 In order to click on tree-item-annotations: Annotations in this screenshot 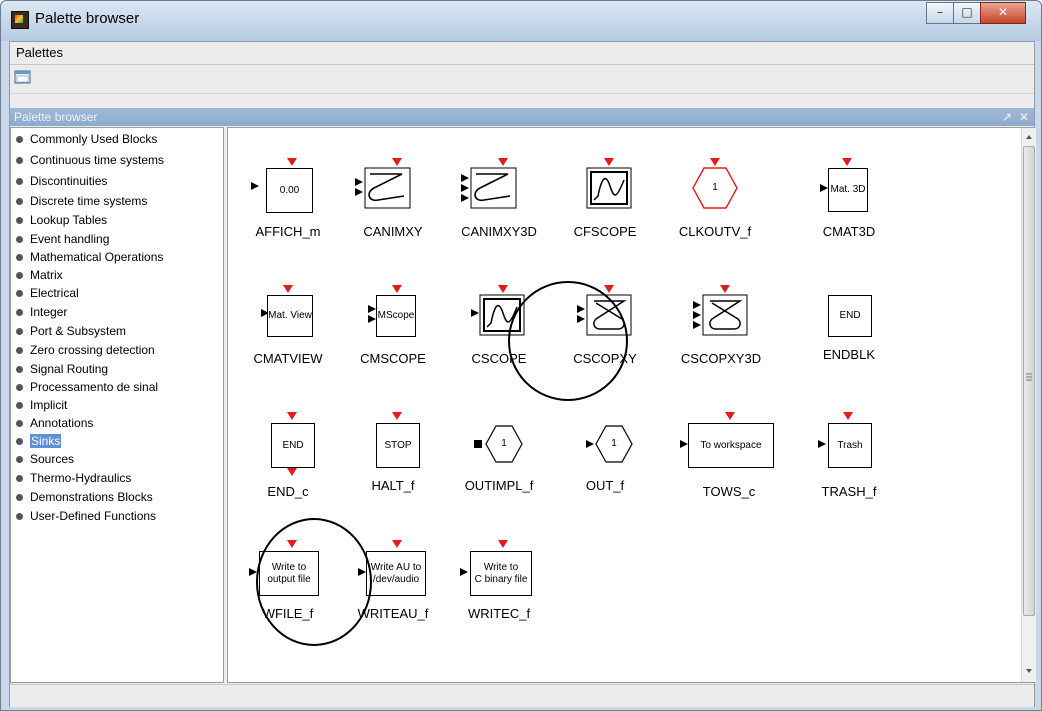, I will do `click(53, 423)`.